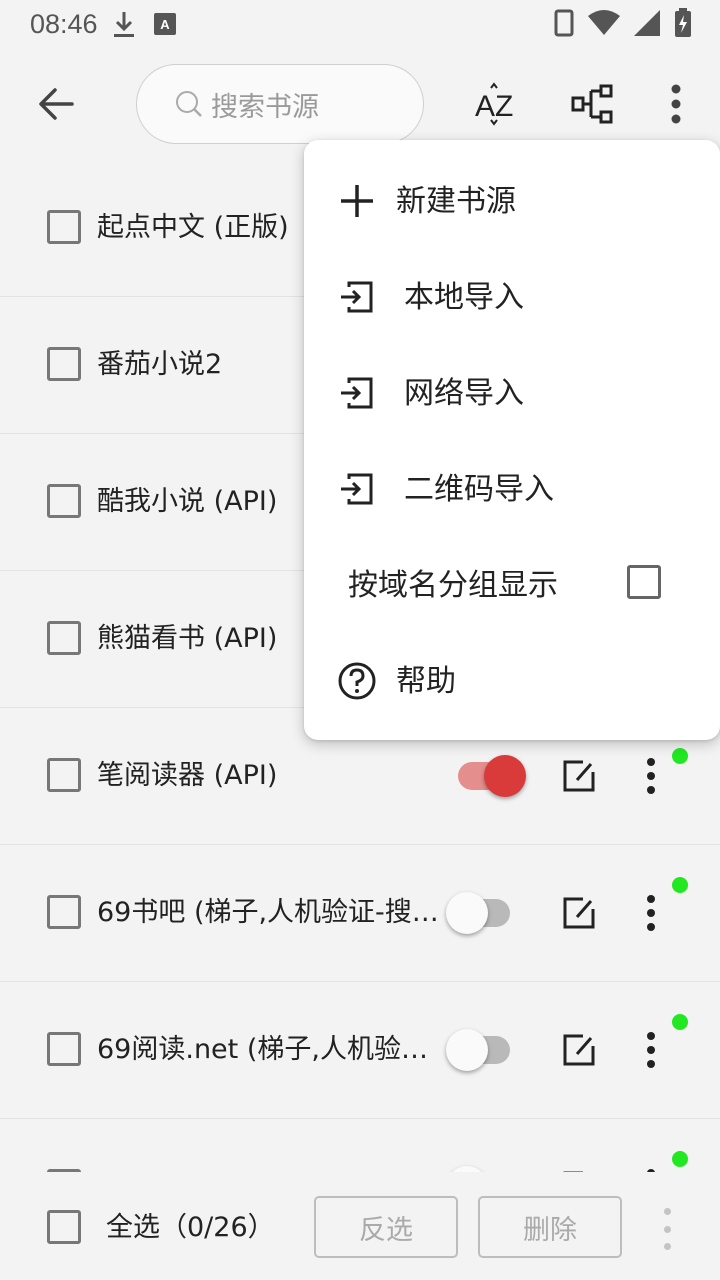  Describe the element at coordinates (160, 364) in the screenshot. I see `source-name: 番茄小说2` at that location.